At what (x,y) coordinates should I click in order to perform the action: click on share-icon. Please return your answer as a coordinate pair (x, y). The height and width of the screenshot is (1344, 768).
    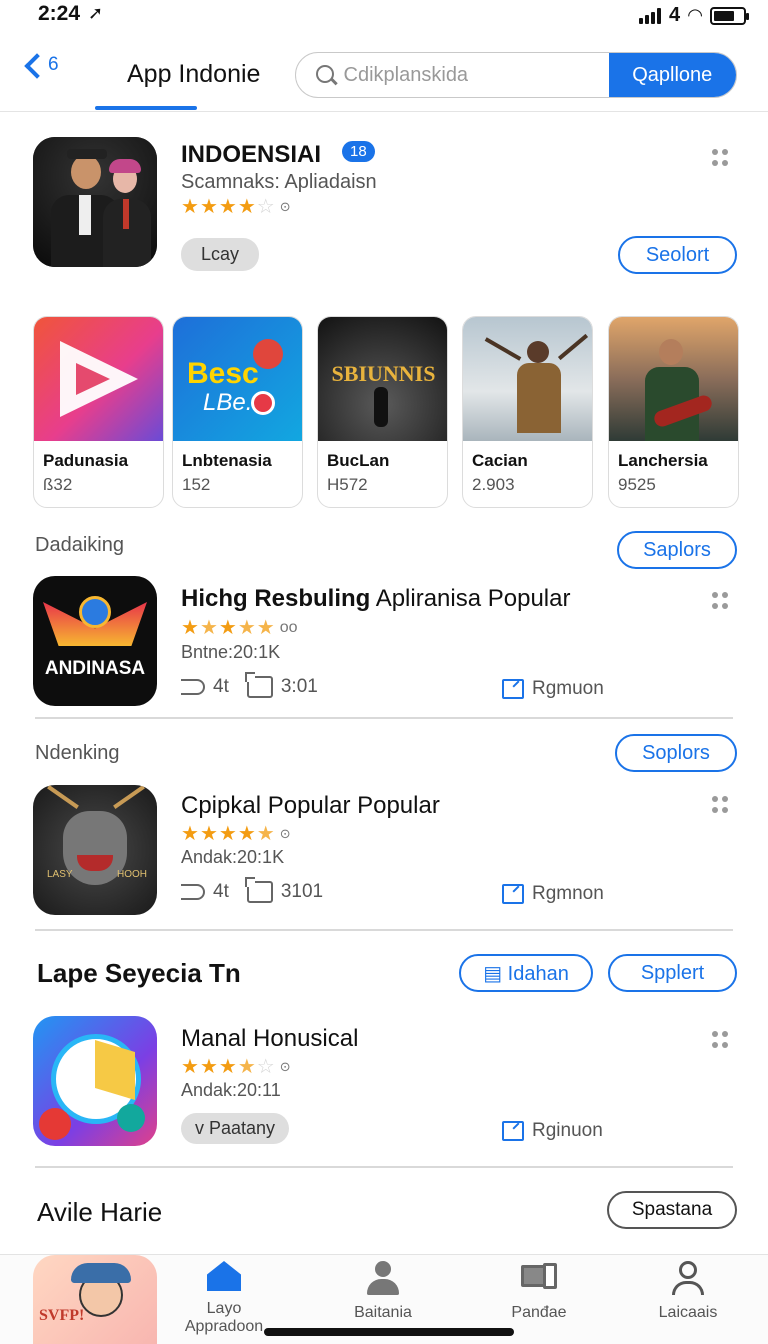
    Looking at the image, I should click on (193, 892).